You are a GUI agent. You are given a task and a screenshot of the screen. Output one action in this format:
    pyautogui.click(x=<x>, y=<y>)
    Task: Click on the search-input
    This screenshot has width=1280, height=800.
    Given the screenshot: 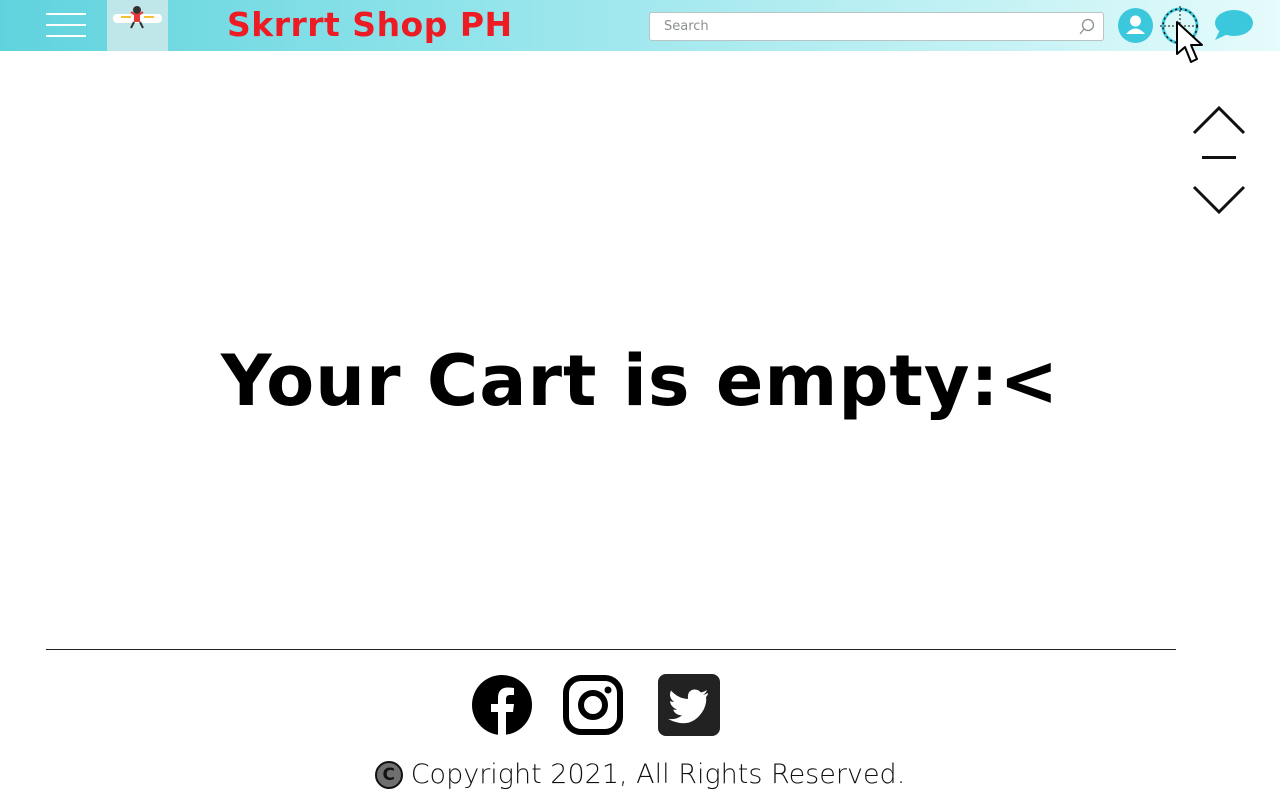 What is the action you would take?
    pyautogui.click(x=864, y=26)
    